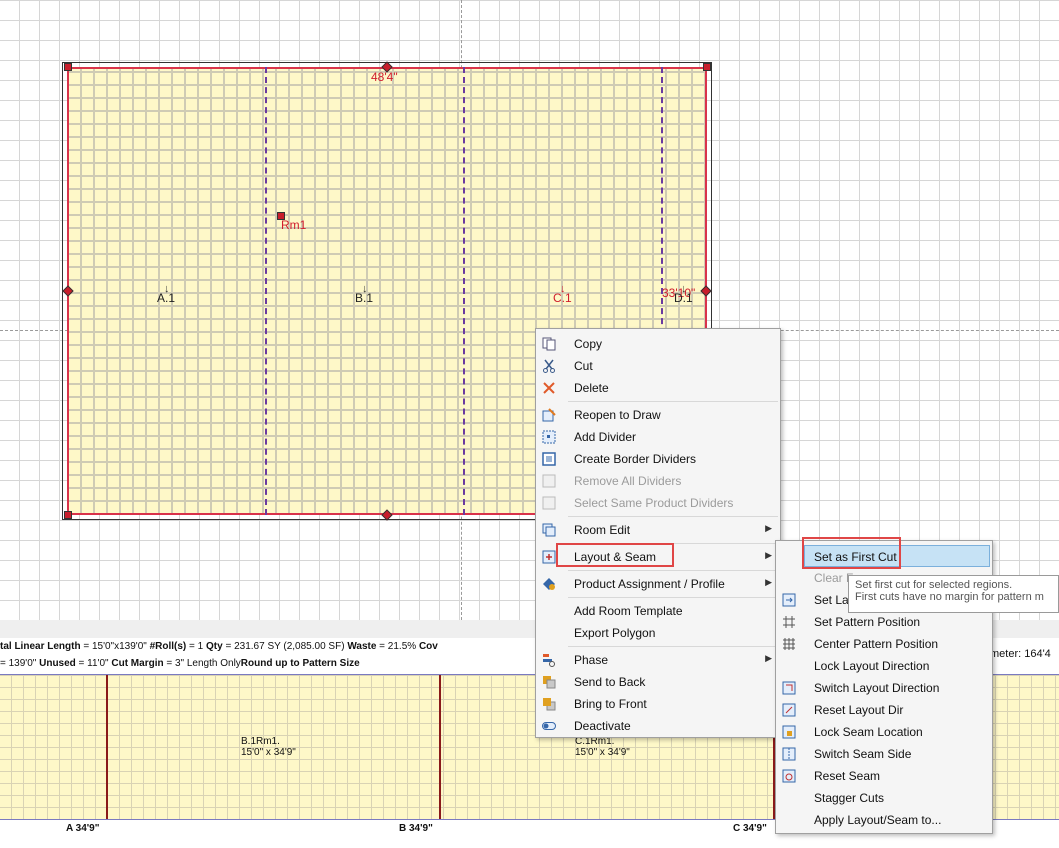 The width and height of the screenshot is (1059, 848). I want to click on cut-axis-label-c: C 34'9", so click(750, 828).